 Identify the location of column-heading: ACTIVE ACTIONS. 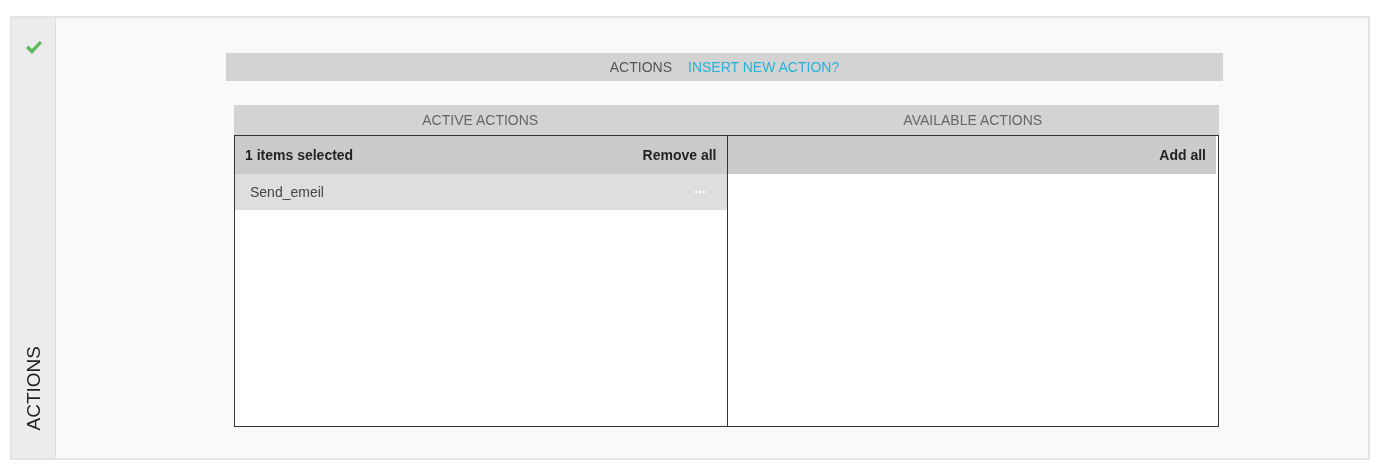
(480, 120).